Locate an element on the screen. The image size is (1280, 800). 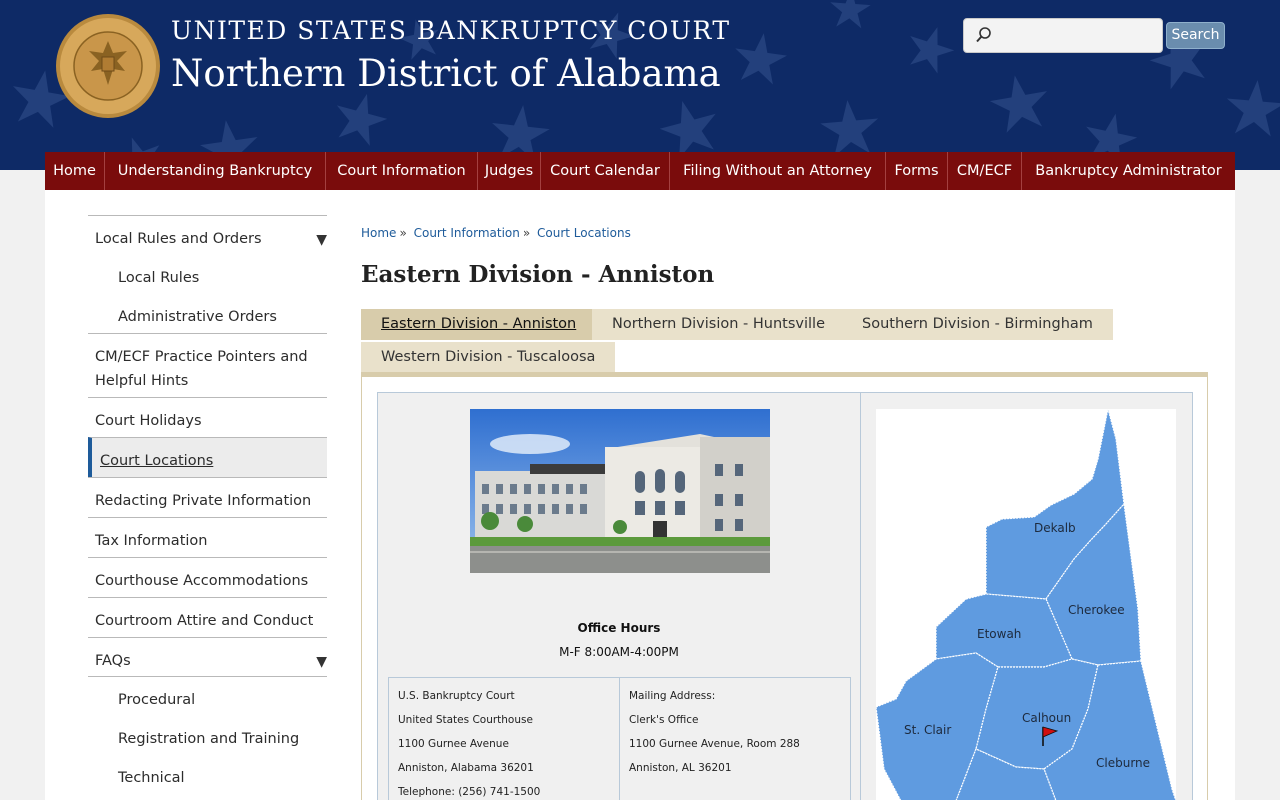
office-hours-value: M-F 8:00AM-4:00PM is located at coordinates (619, 652).